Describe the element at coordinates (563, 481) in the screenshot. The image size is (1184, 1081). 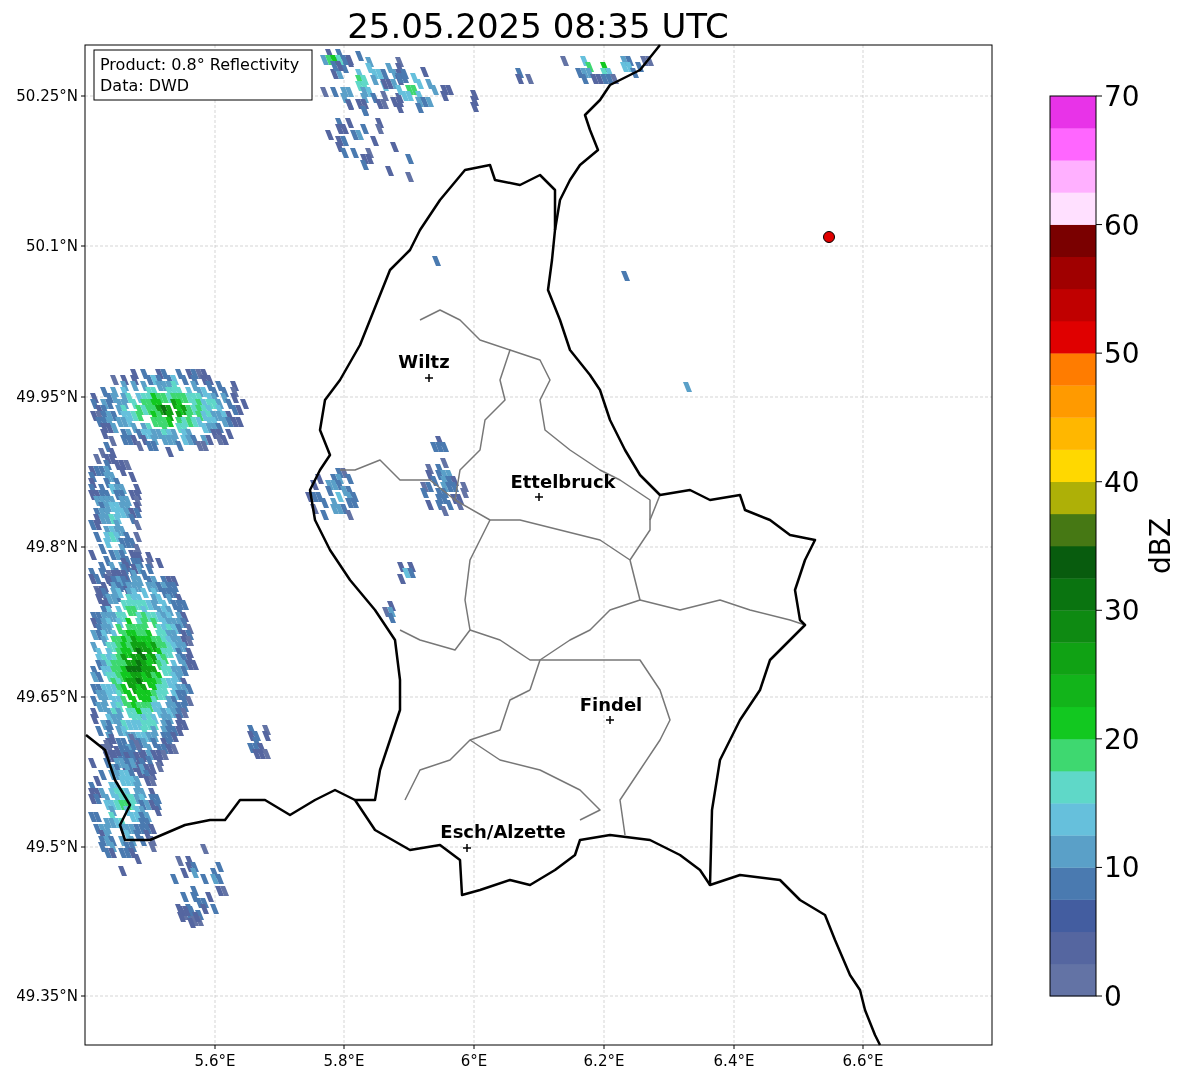
I see `city-label: Ettelbruck` at that location.